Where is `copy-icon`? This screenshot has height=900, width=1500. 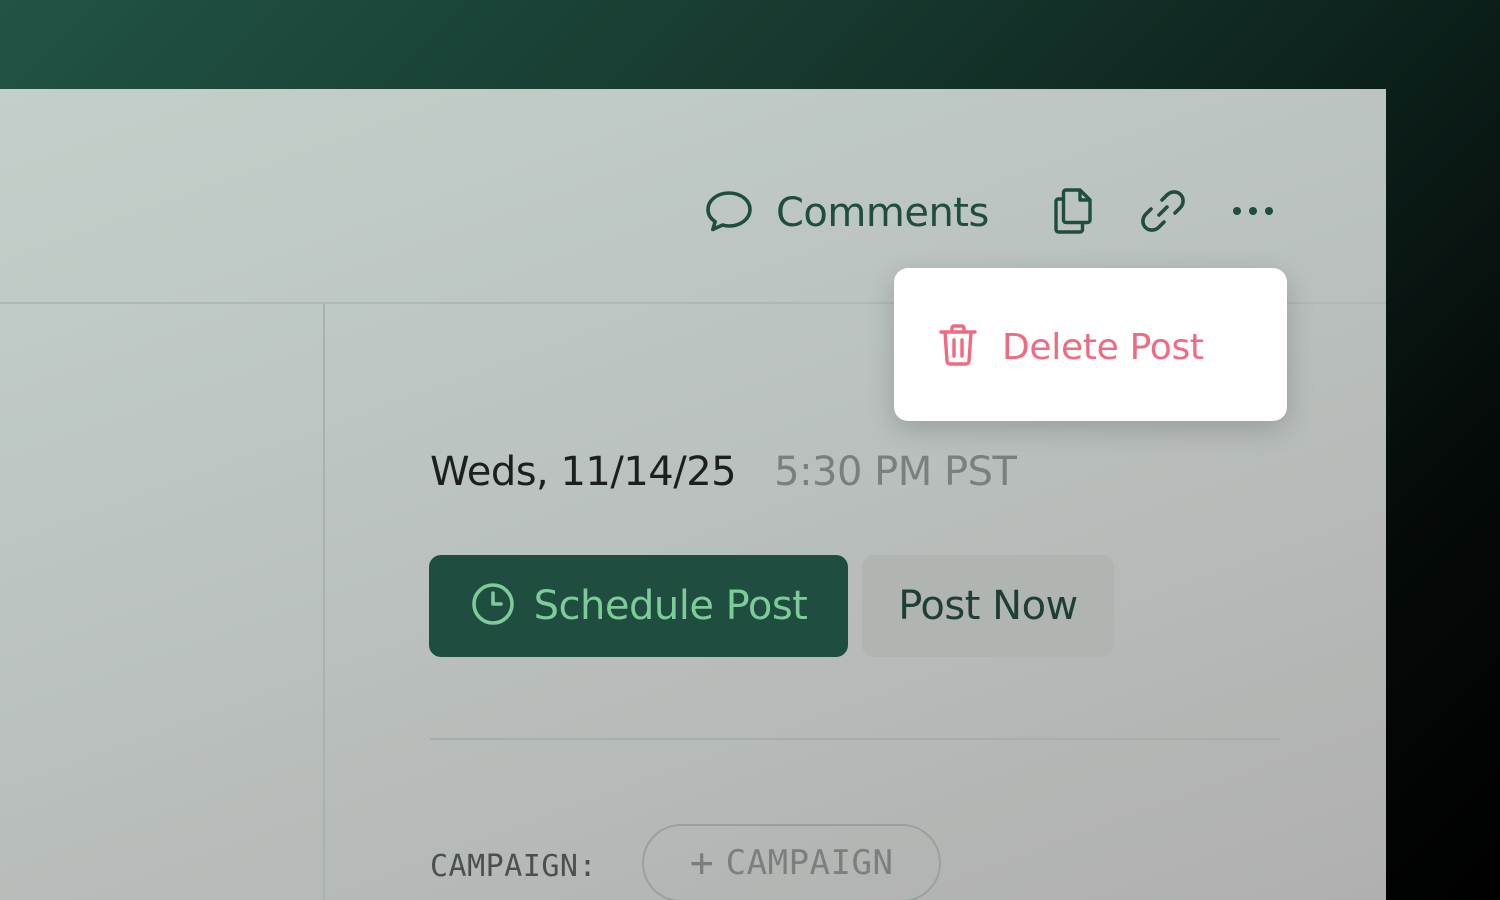
copy-icon is located at coordinates (1073, 213).